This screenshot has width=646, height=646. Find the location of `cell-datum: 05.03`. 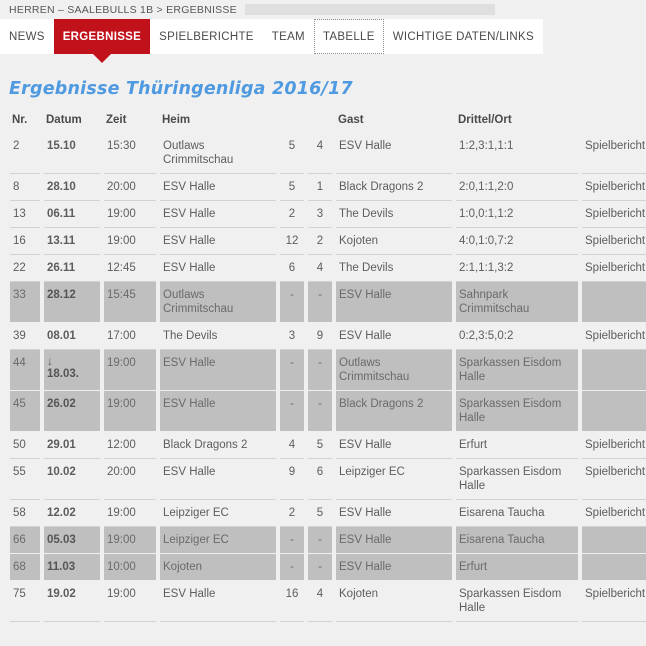

cell-datum: 05.03 is located at coordinates (72, 540).